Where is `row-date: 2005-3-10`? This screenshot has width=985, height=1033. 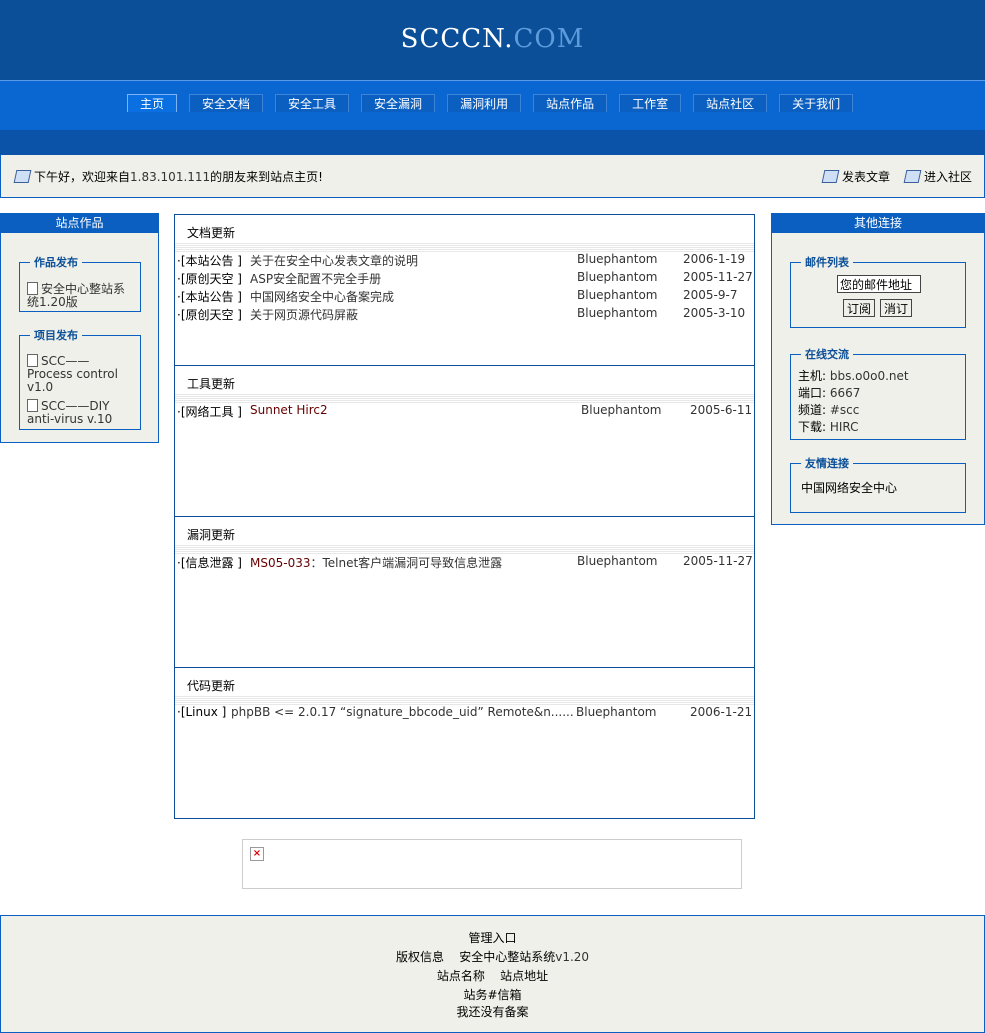
row-date: 2005-3-10 is located at coordinates (714, 313).